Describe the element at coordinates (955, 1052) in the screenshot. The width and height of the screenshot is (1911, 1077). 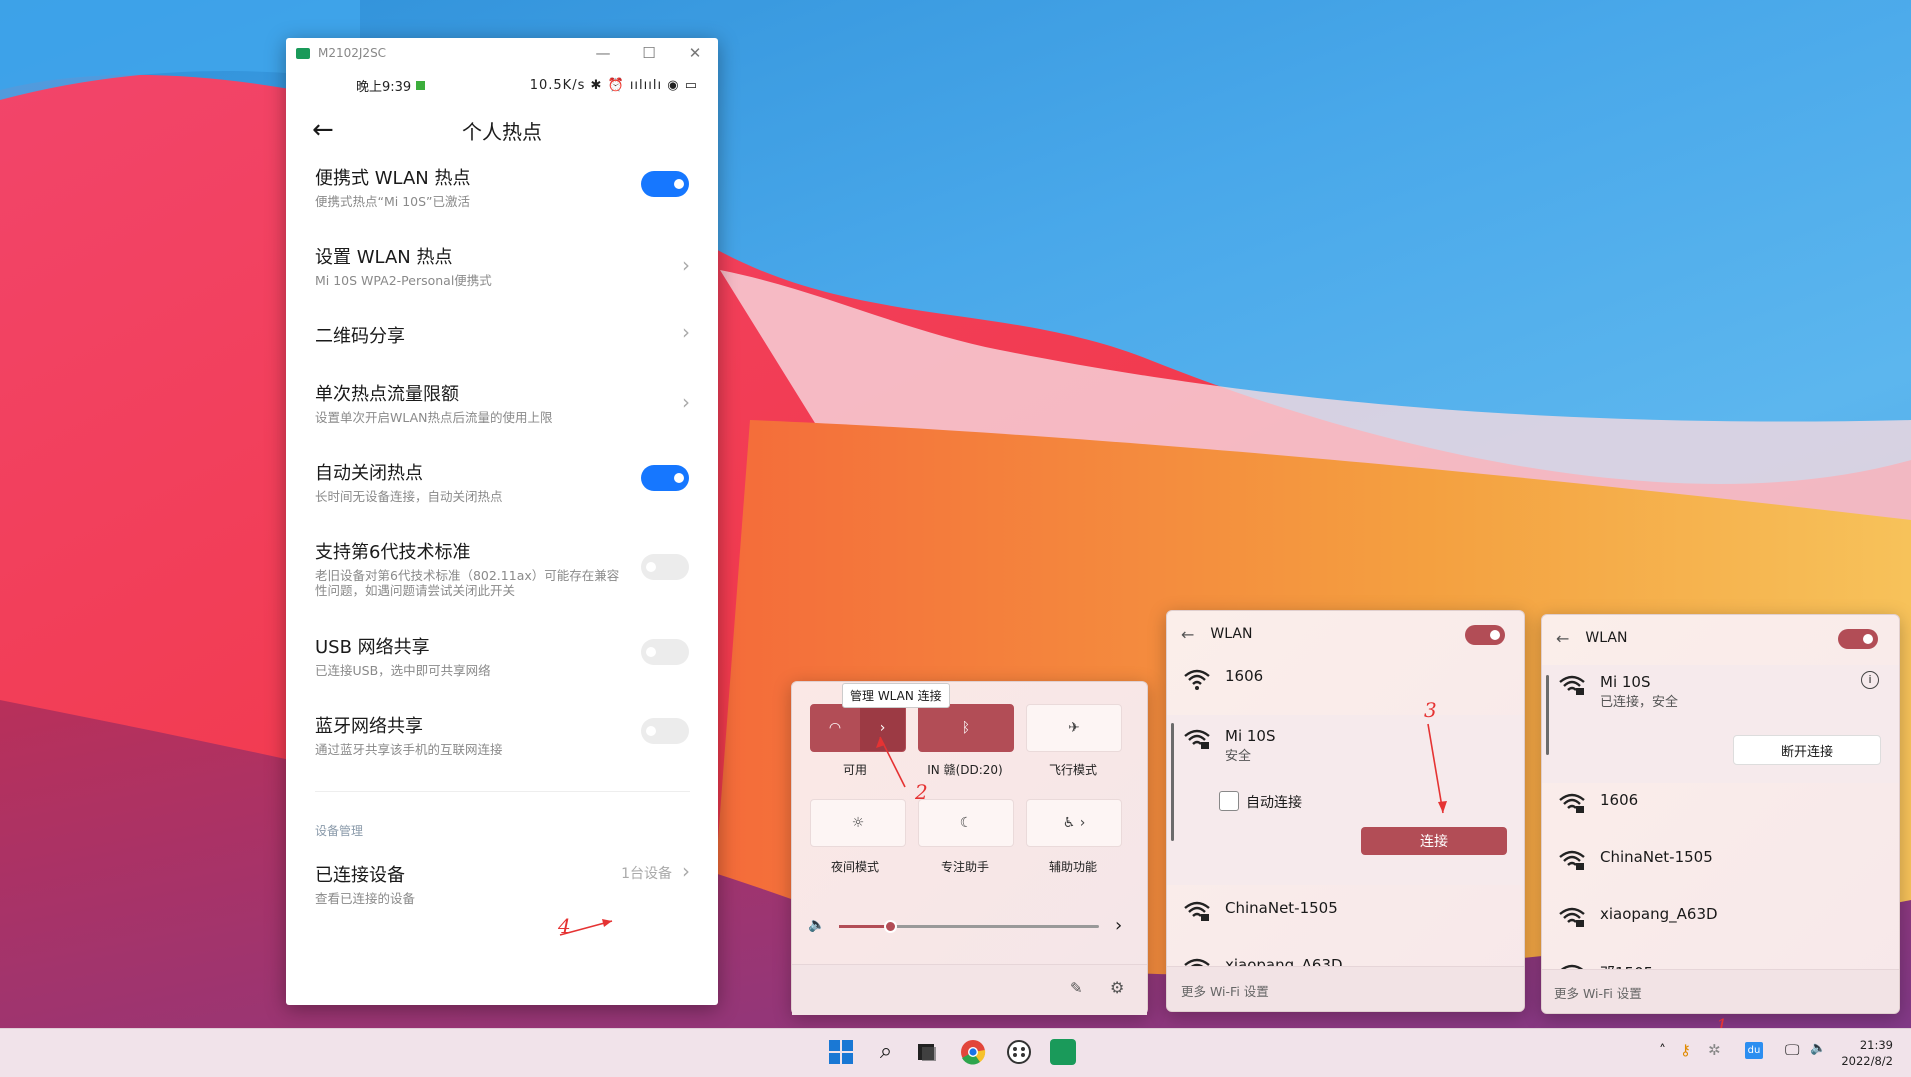
I see `taskbar: ⌕ ˄ ⚷ ✲ du 🖵 🔈 21:39 2022/8/2` at that location.